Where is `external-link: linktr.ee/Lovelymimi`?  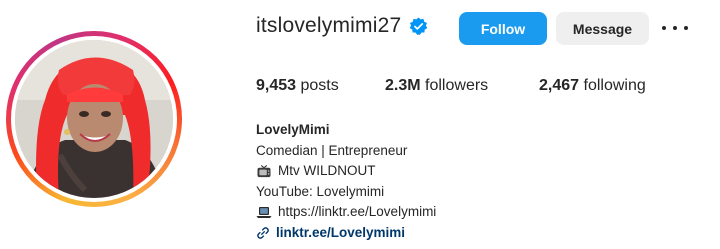
external-link: linktr.ee/Lovelymimi is located at coordinates (346, 233).